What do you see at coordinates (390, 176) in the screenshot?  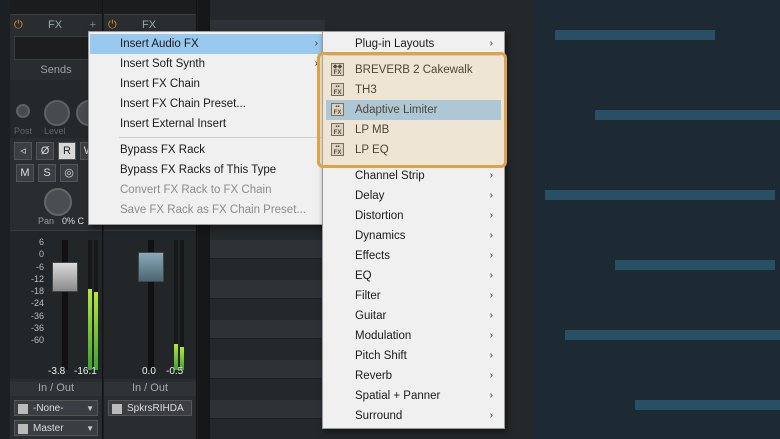 I see `menu-item-label: Channel Strip` at bounding box center [390, 176].